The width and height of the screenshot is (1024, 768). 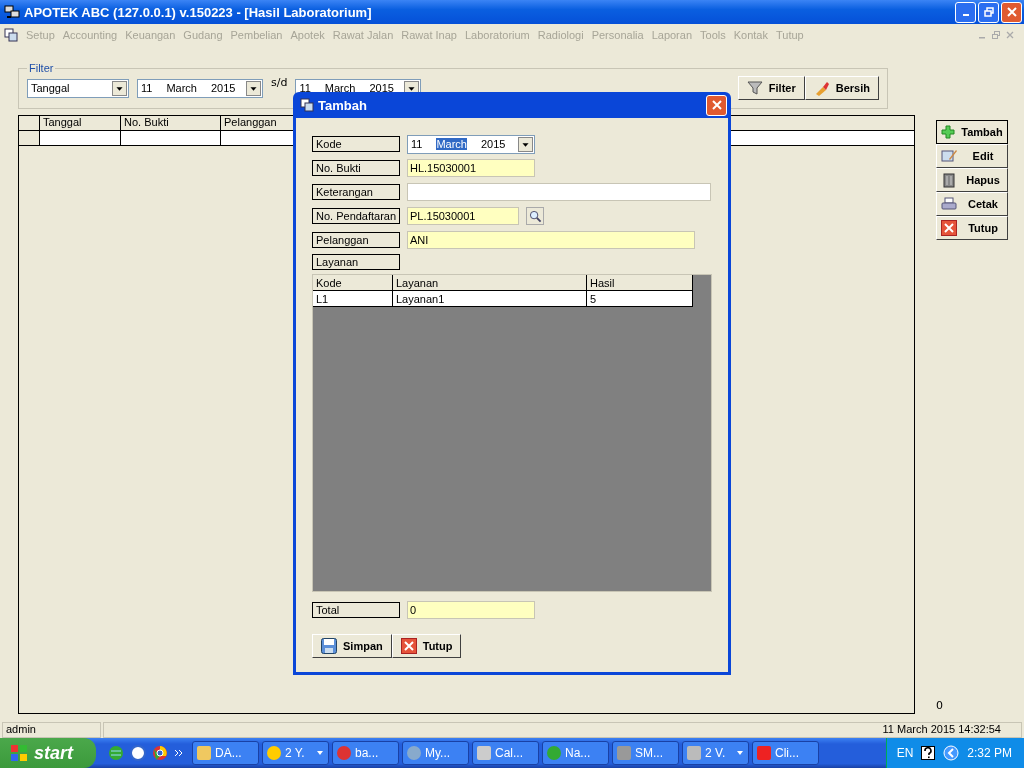 What do you see at coordinates (356, 240) in the screenshot?
I see `field-label: Pelanggan` at bounding box center [356, 240].